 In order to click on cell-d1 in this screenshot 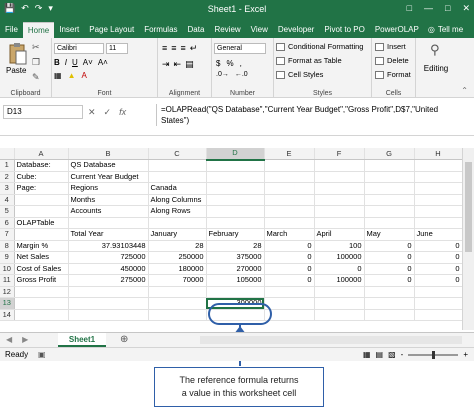, I will do `click(235, 165)`.